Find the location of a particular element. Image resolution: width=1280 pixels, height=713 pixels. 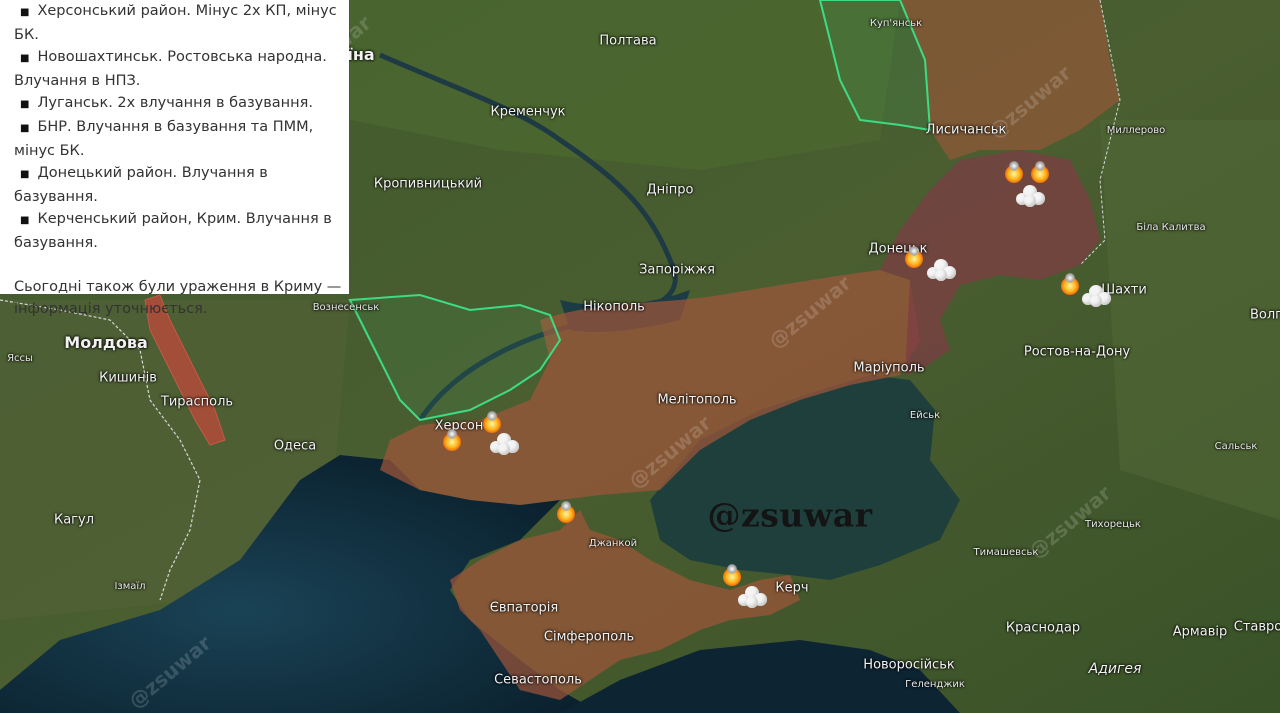

place-label-yeysk: Ейськ is located at coordinates (925, 415).